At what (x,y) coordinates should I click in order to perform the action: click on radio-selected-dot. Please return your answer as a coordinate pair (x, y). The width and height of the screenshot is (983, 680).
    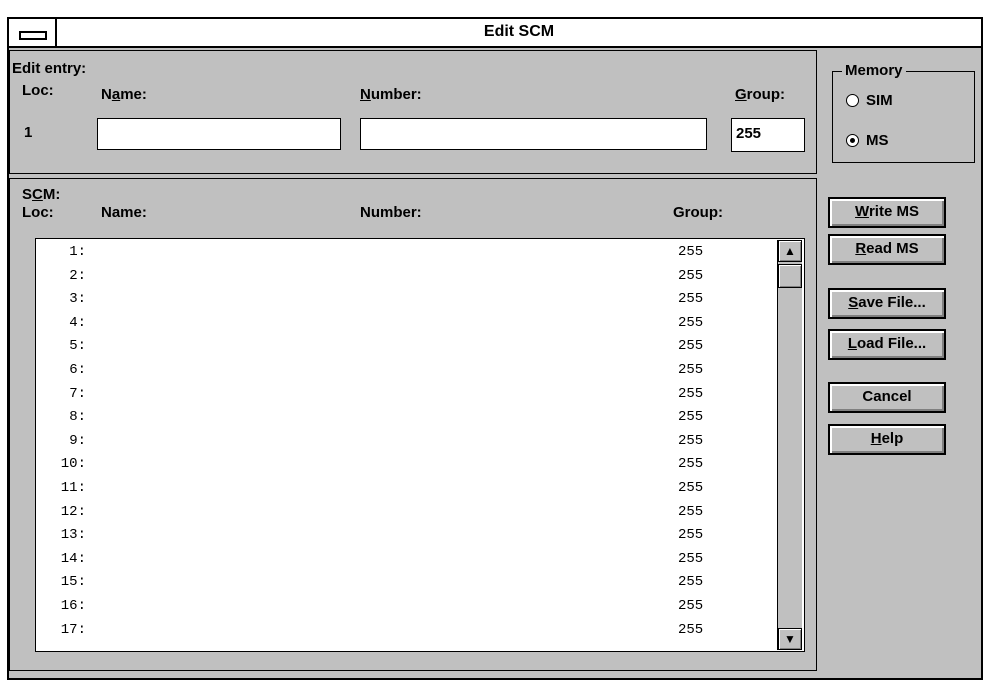
    Looking at the image, I should click on (852, 140).